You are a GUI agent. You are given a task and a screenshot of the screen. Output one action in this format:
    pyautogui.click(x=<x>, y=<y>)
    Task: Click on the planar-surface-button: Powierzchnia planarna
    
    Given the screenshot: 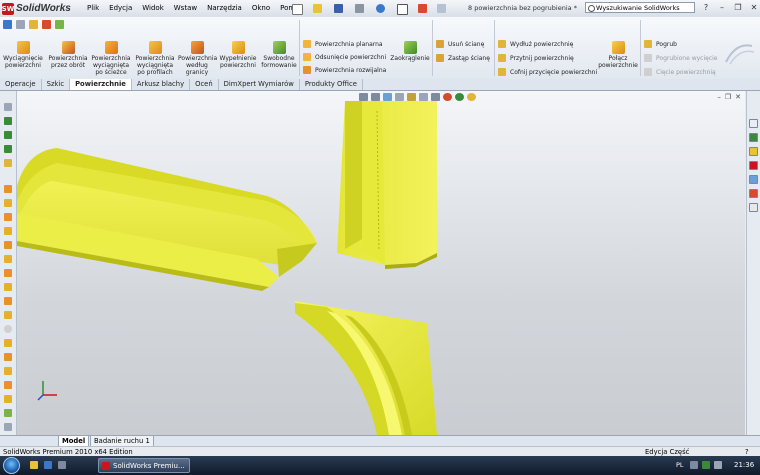 What is the action you would take?
    pyautogui.click(x=343, y=44)
    